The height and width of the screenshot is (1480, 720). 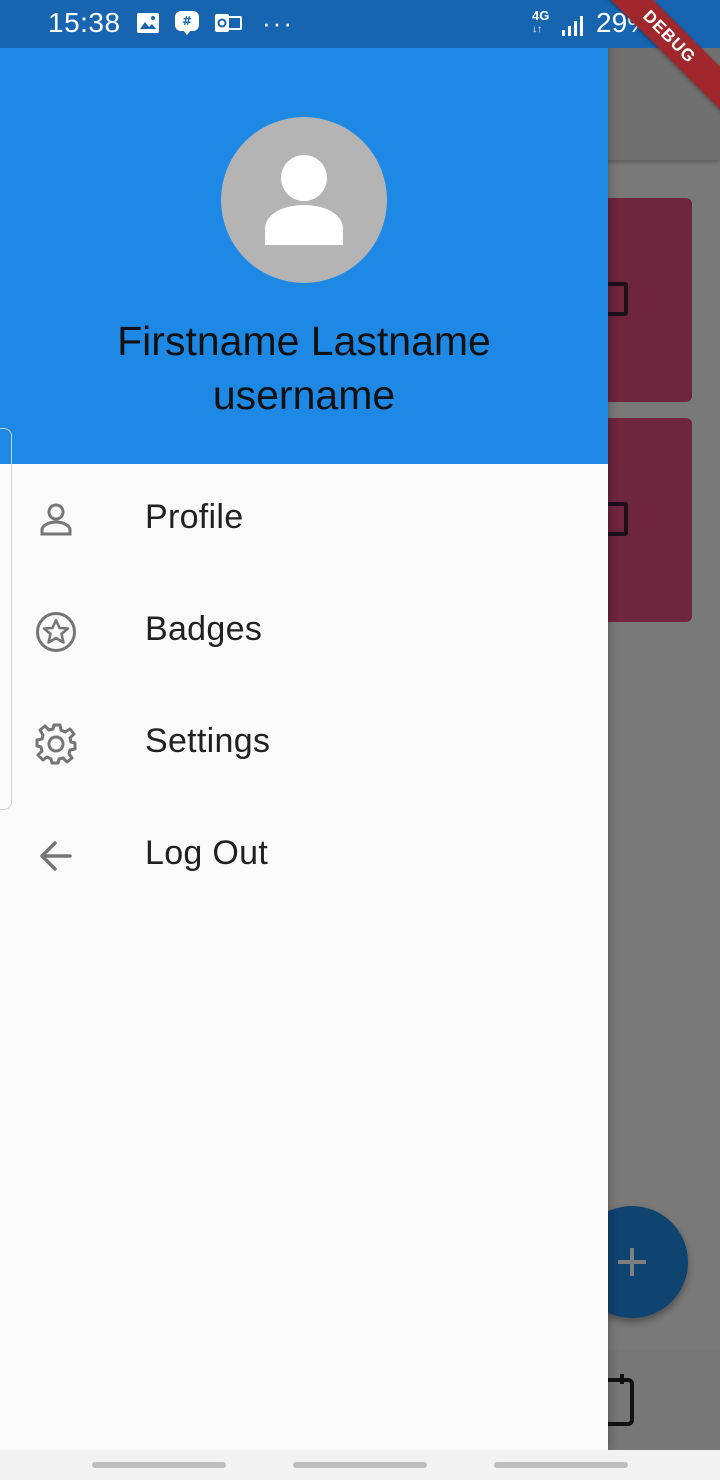 What do you see at coordinates (207, 853) in the screenshot?
I see `menu-label: Log Out` at bounding box center [207, 853].